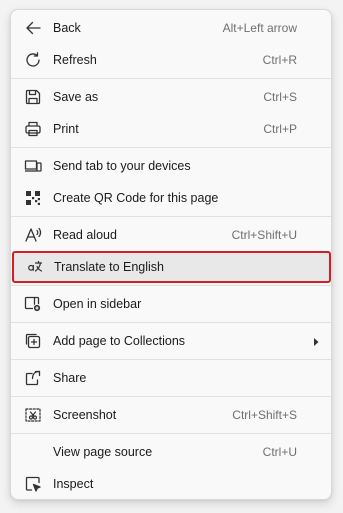 The width and height of the screenshot is (343, 513). Describe the element at coordinates (33, 484) in the screenshot. I see `inspect-icon` at that location.